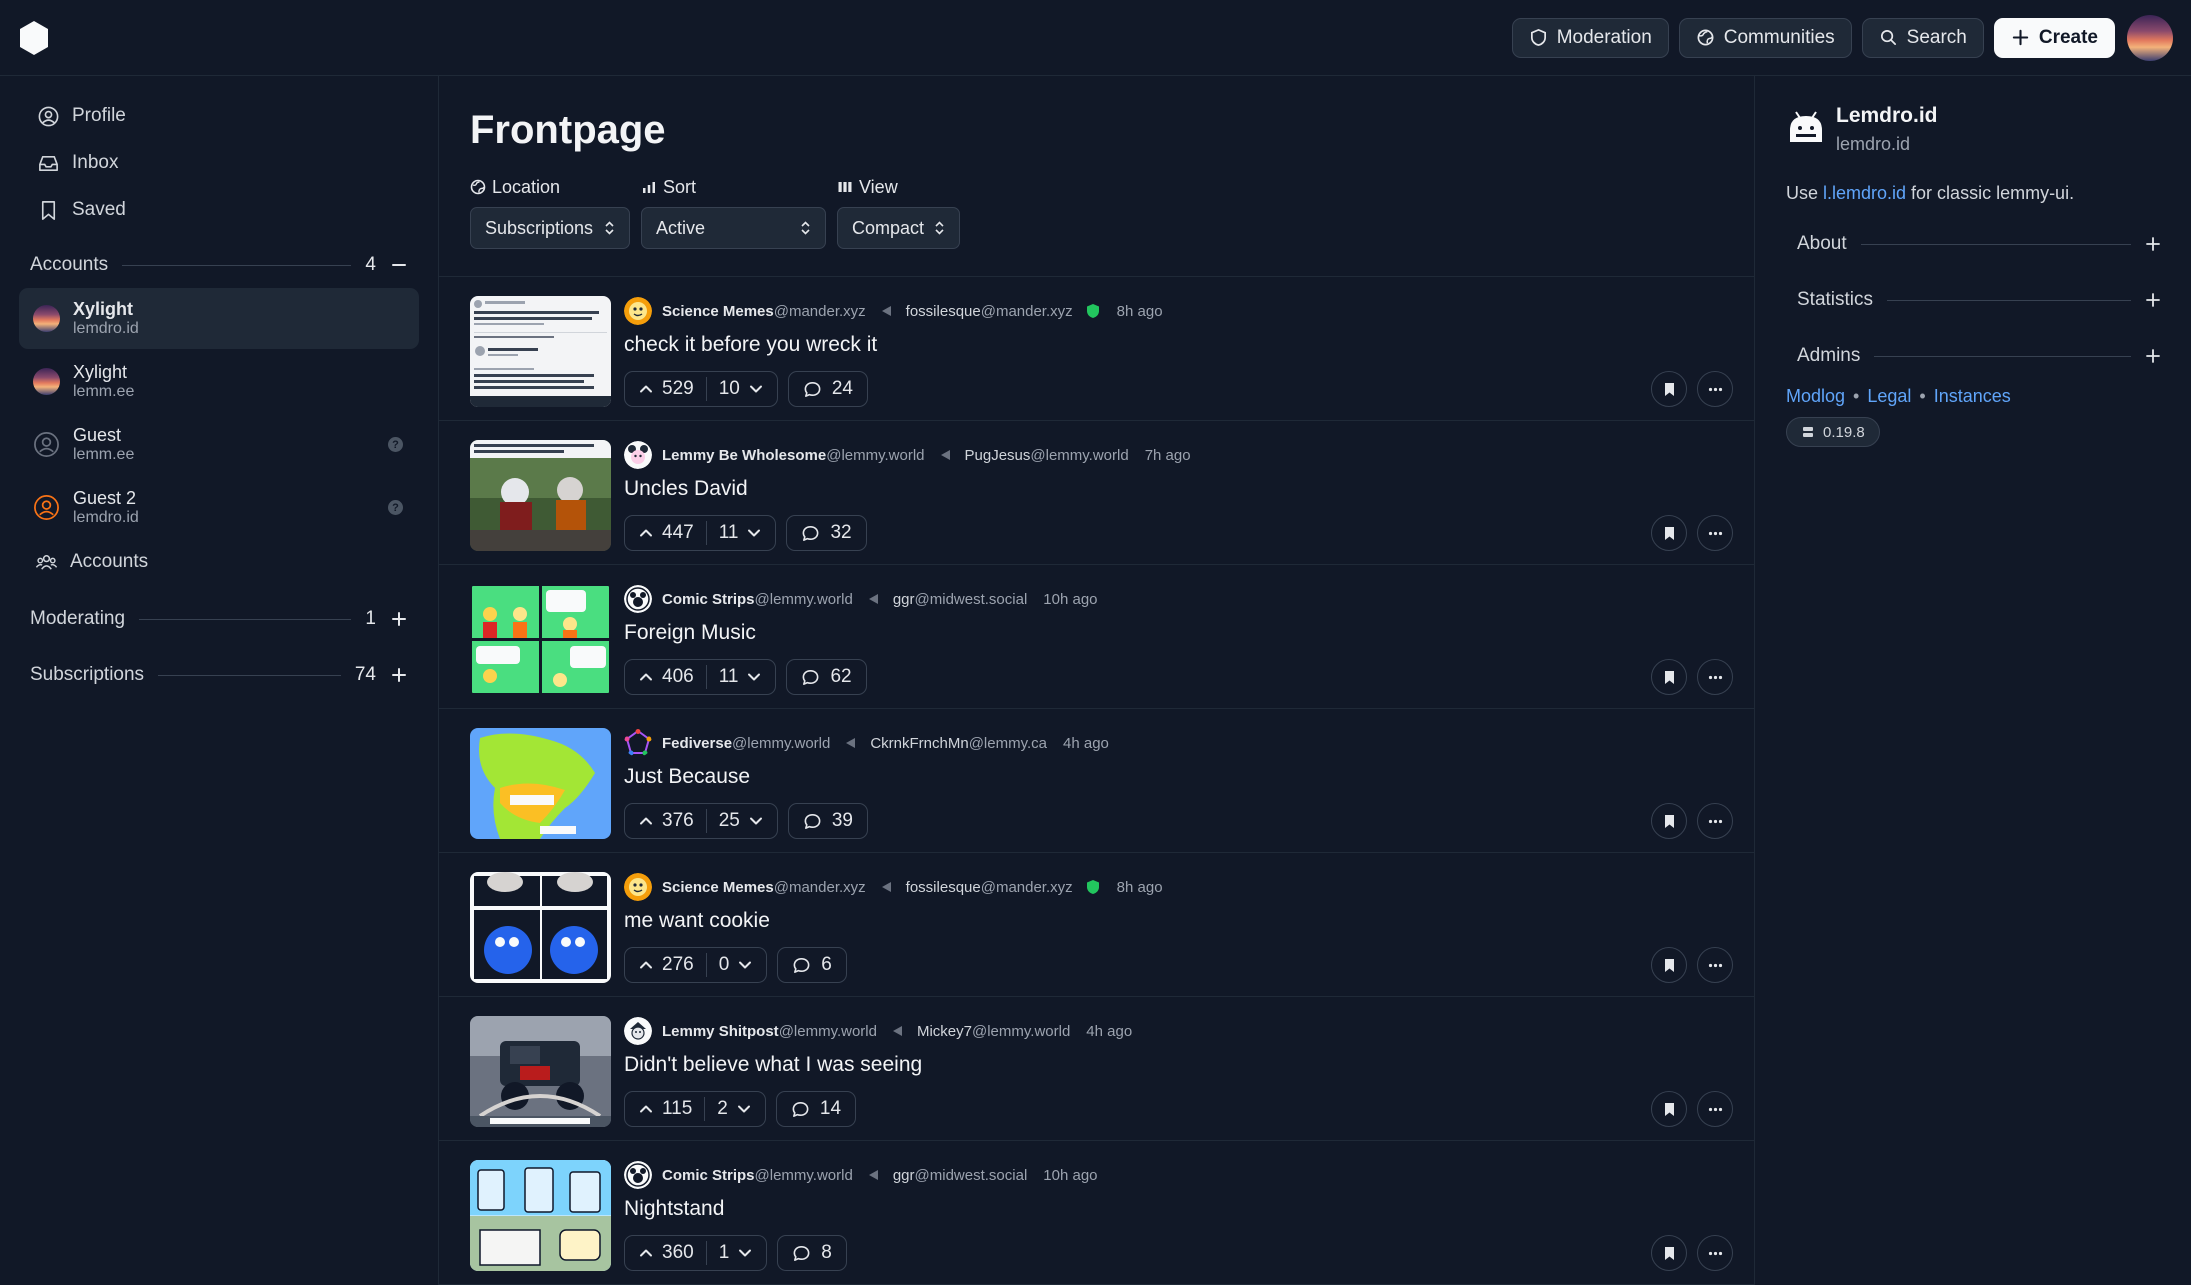  I want to click on post-title: Nightstand, so click(674, 1209).